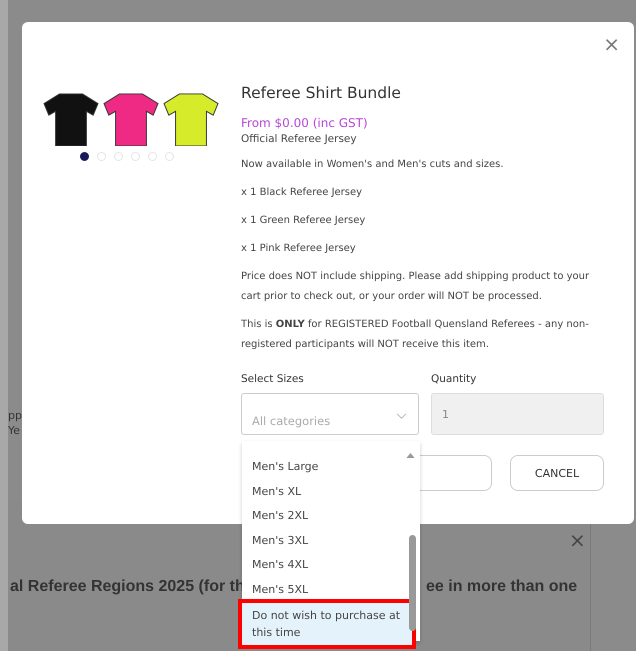 The height and width of the screenshot is (651, 636). I want to click on scrollbar-thumb, so click(412, 583).